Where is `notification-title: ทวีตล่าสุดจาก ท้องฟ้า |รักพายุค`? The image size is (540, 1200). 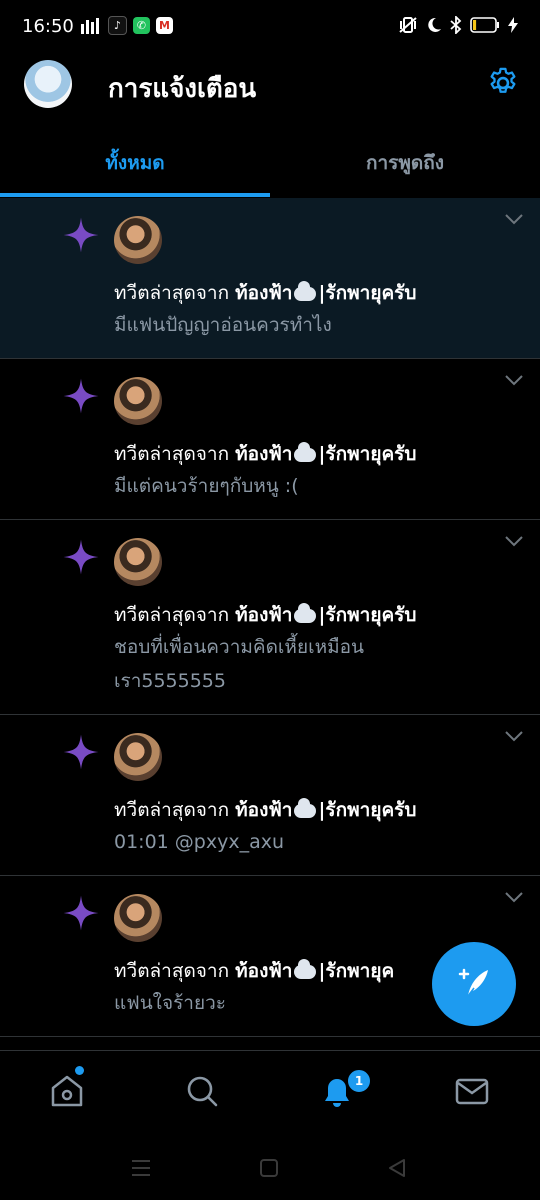
notification-title: ทวีตล่าสุดจาก ท้องฟ้า |รักพายุค is located at coordinates (254, 971).